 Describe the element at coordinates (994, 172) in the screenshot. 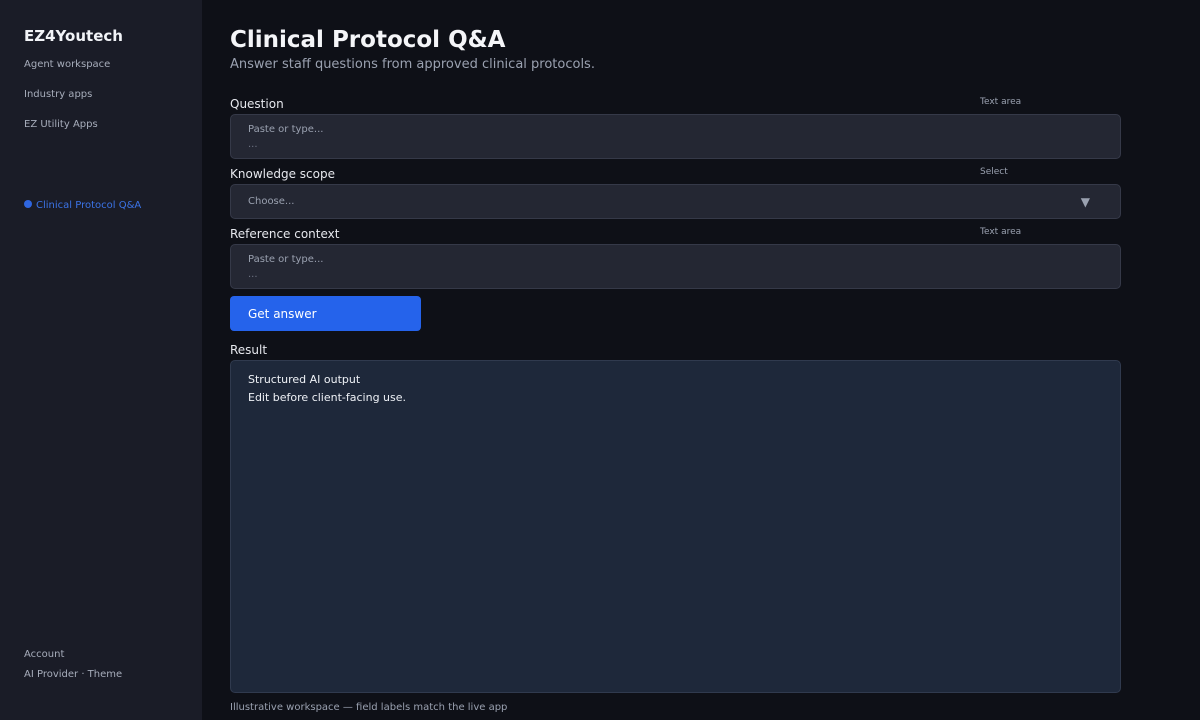

I see `scope-kind: Select` at that location.